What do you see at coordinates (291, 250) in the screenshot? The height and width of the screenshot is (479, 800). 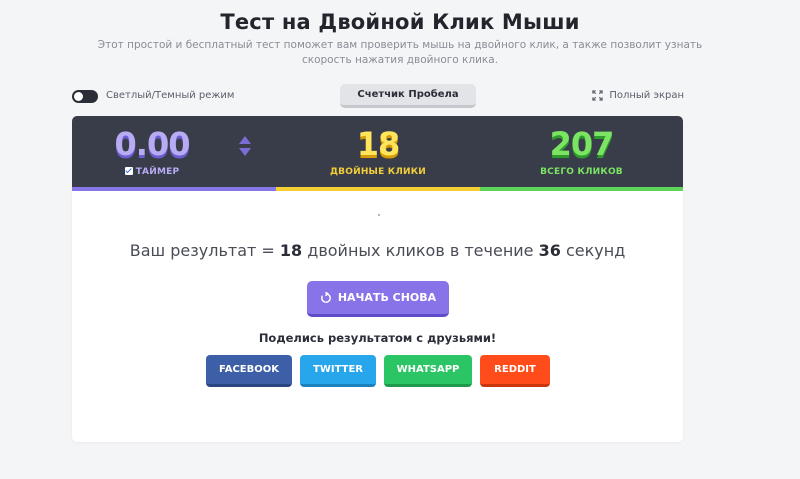 I see `result-double-clicks: 18` at bounding box center [291, 250].